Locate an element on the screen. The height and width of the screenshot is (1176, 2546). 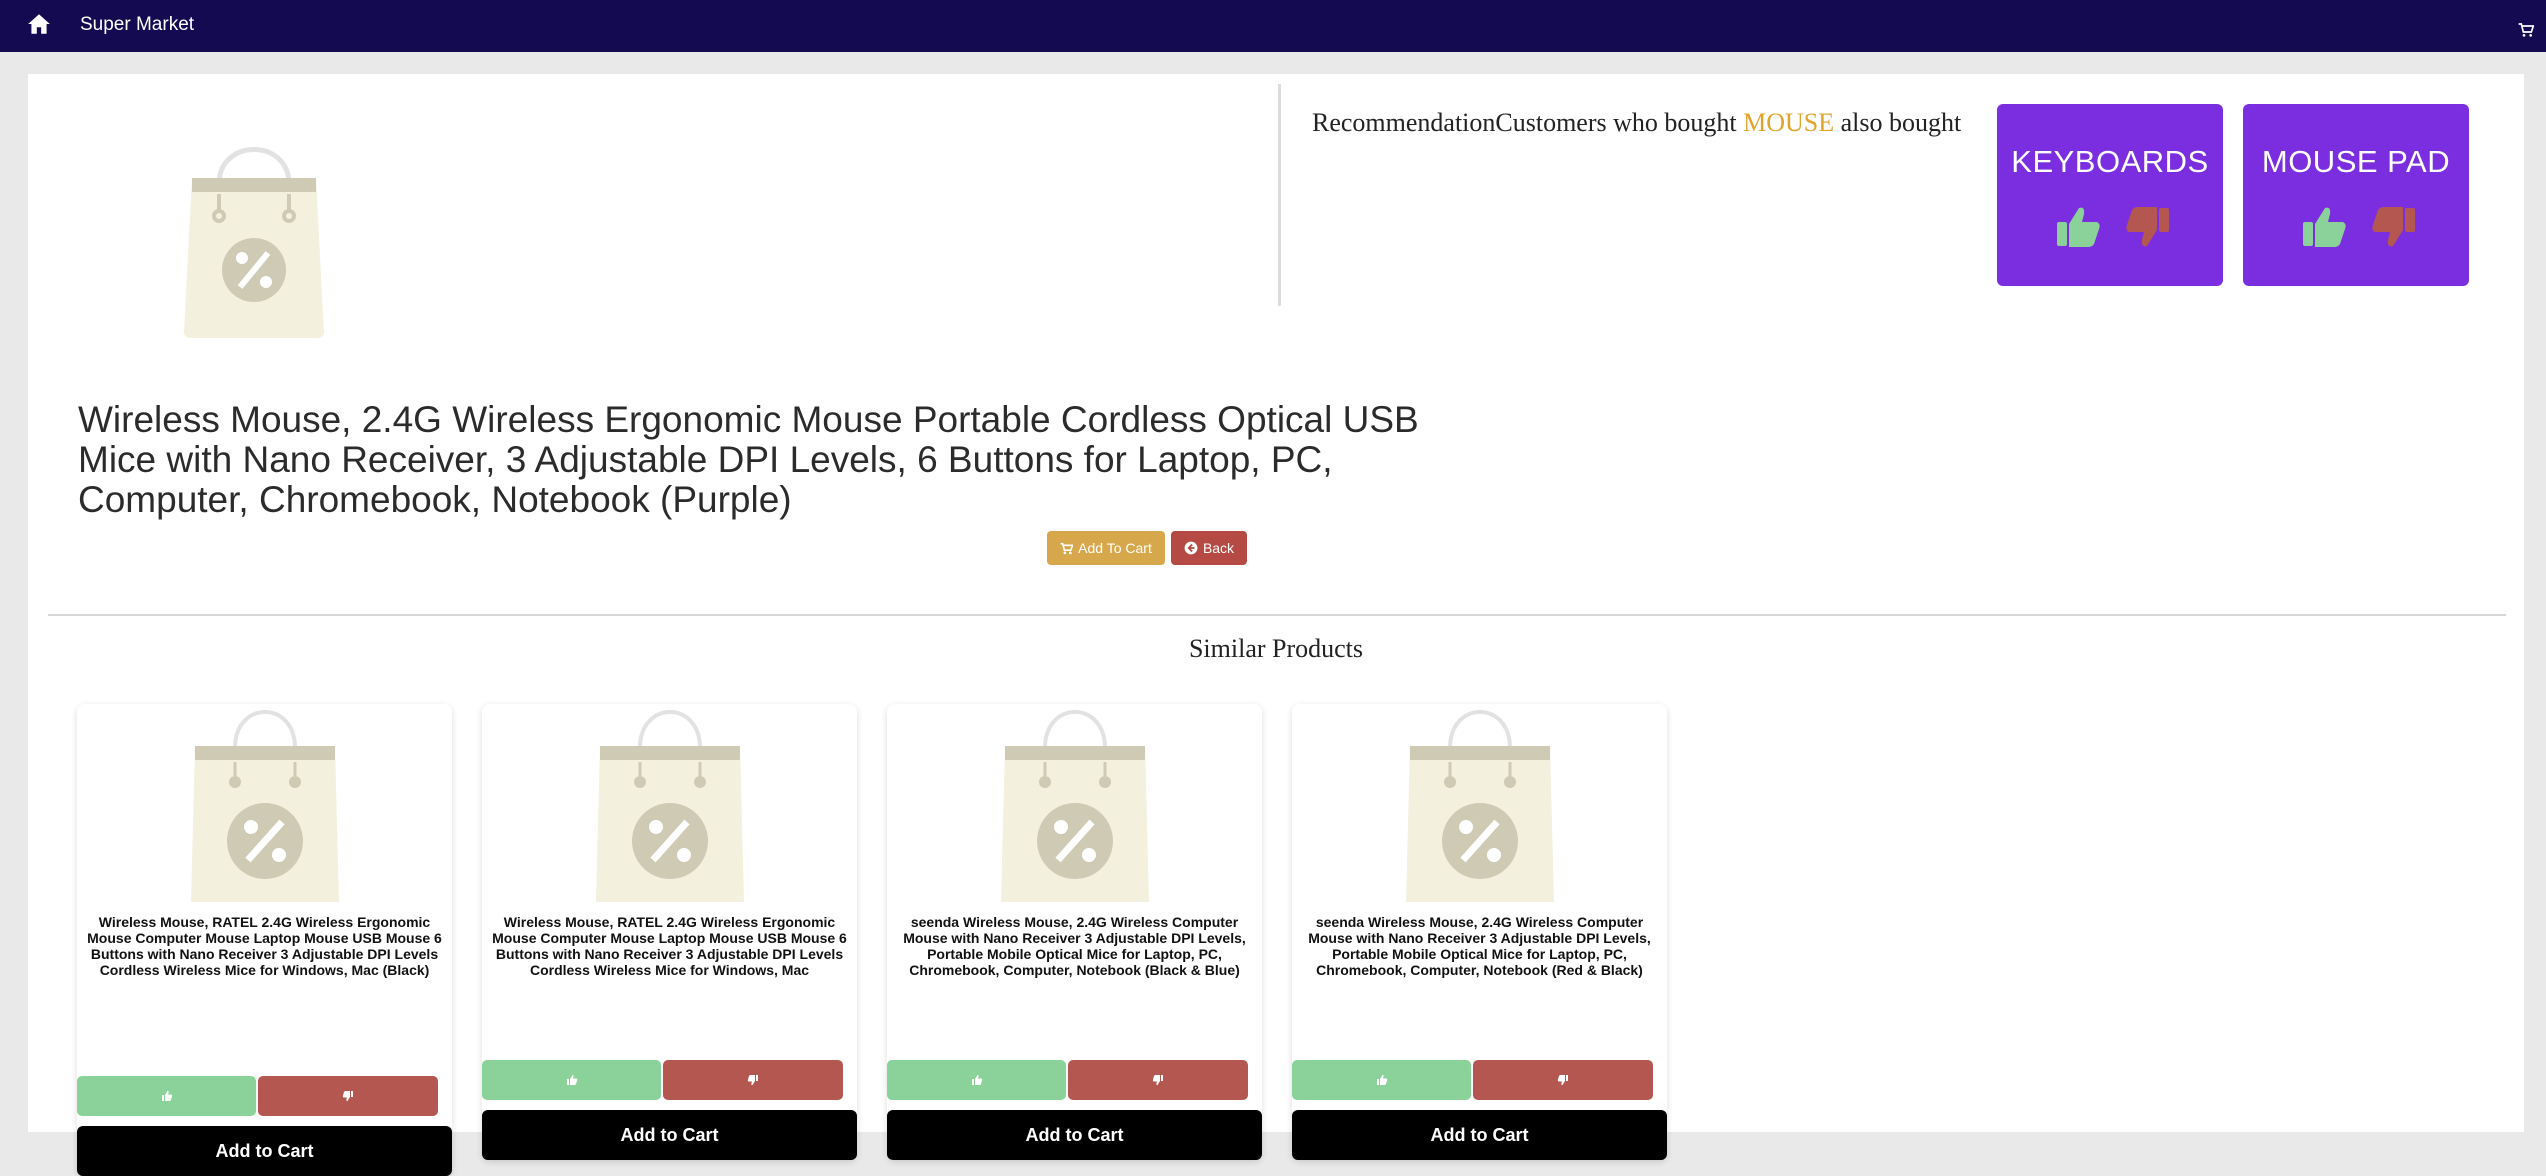
add-to-cart-label: Add To Cart is located at coordinates (1115, 548).